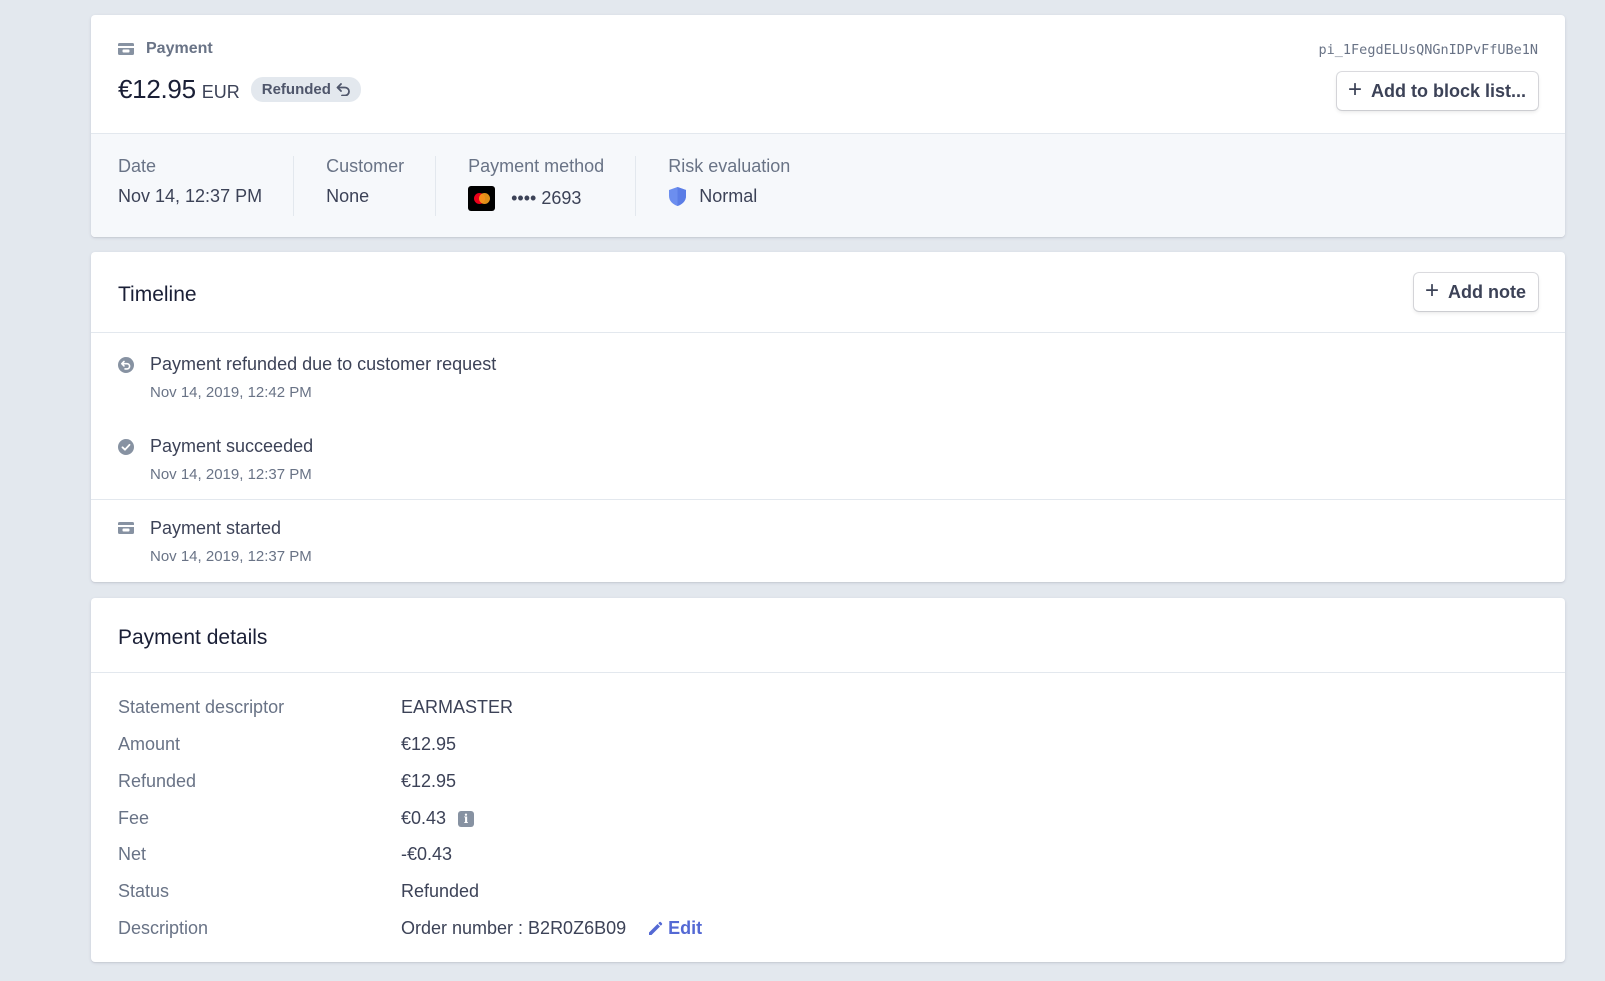 This screenshot has width=1605, height=981. I want to click on details-row-value-group: €0.43 i, so click(438, 818).